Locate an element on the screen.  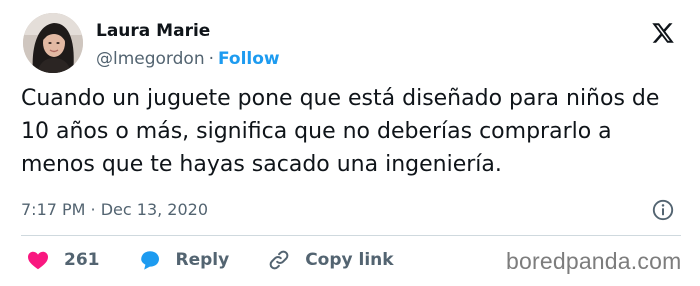
reply-button: Reply is located at coordinates (203, 260).